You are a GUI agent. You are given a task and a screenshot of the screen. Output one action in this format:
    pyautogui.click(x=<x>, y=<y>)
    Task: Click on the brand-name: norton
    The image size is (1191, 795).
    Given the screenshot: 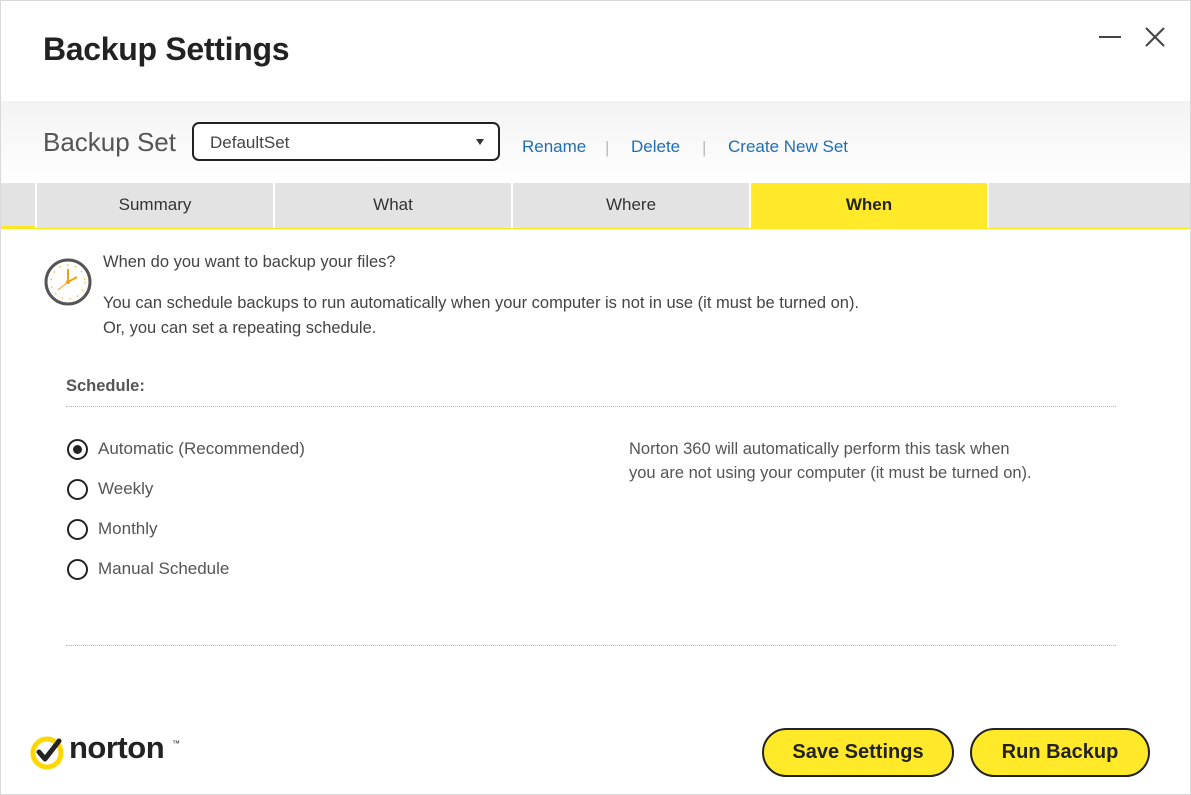 What is the action you would take?
    pyautogui.click(x=117, y=747)
    